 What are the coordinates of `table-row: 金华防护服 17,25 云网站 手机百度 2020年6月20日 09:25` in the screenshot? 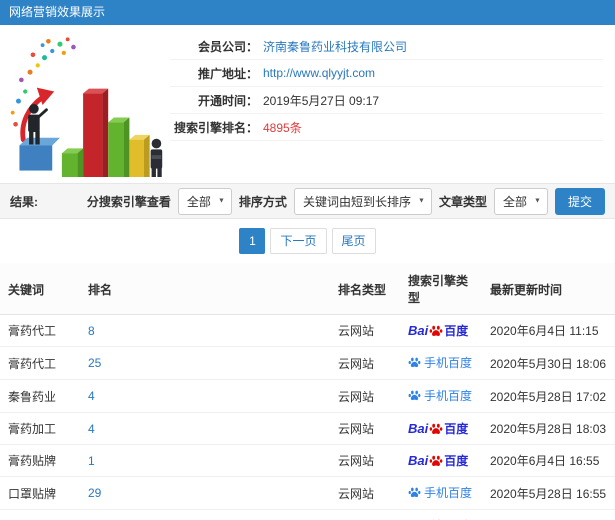 It's located at (307, 514).